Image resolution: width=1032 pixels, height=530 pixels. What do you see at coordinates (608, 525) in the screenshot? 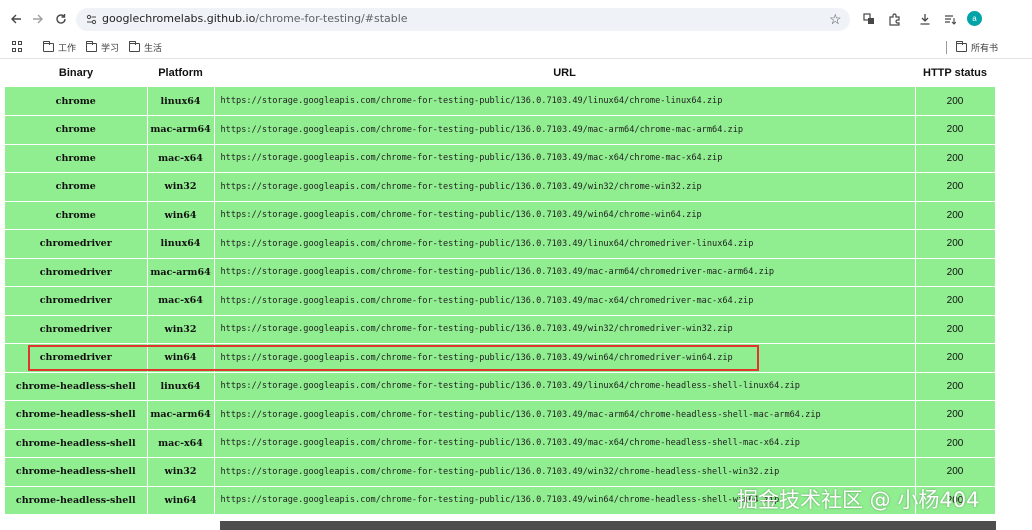
I see `bottom-dark-strip` at bounding box center [608, 525].